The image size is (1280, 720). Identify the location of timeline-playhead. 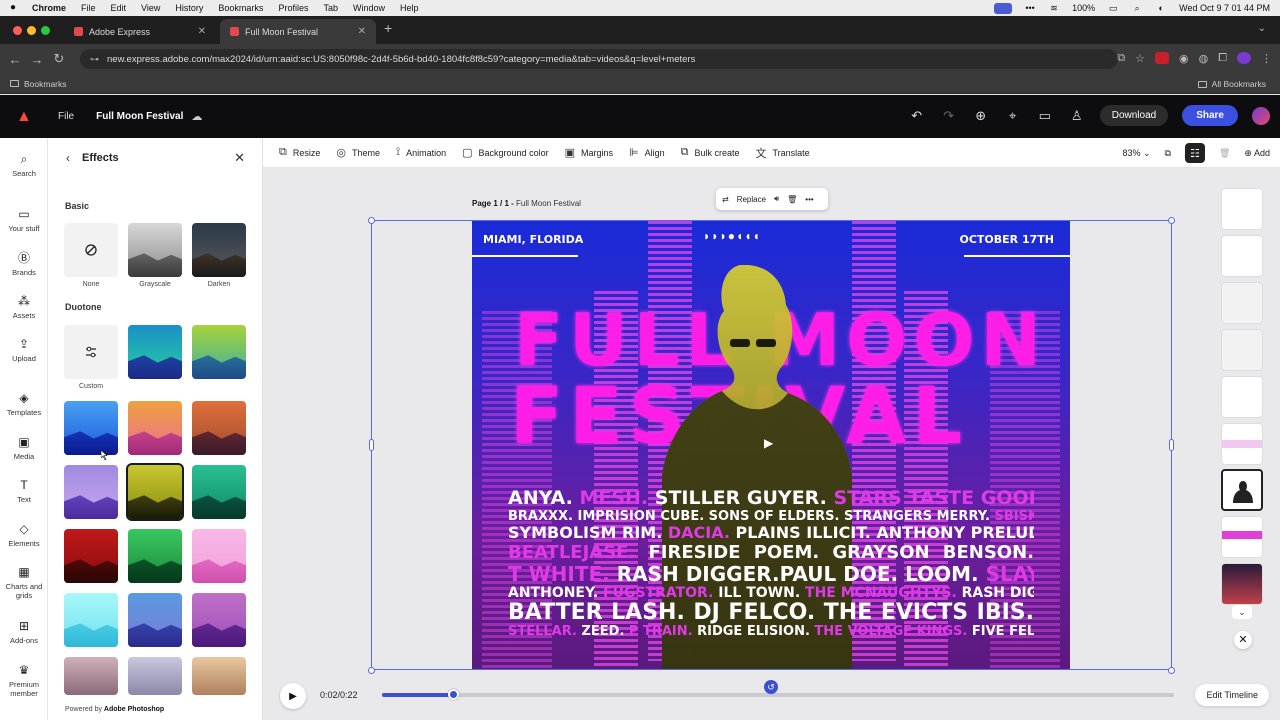
(454, 694).